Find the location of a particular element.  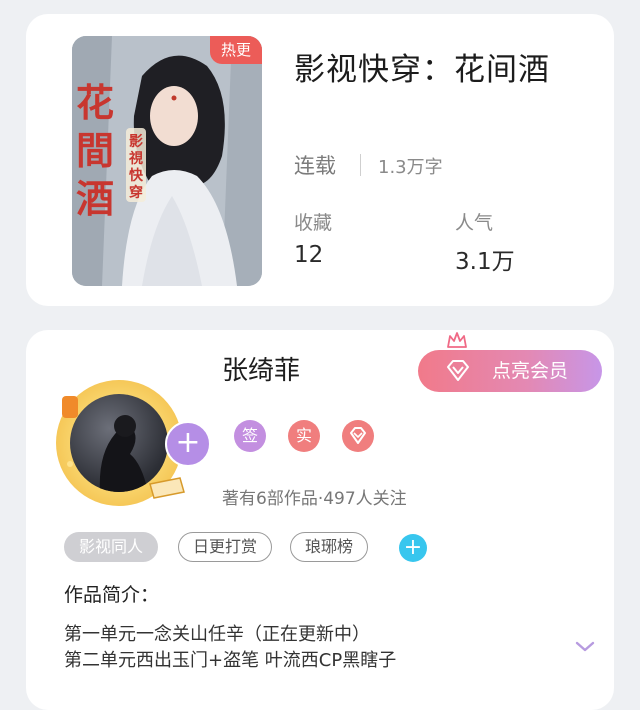

svg-text: 視 is located at coordinates (135, 158).